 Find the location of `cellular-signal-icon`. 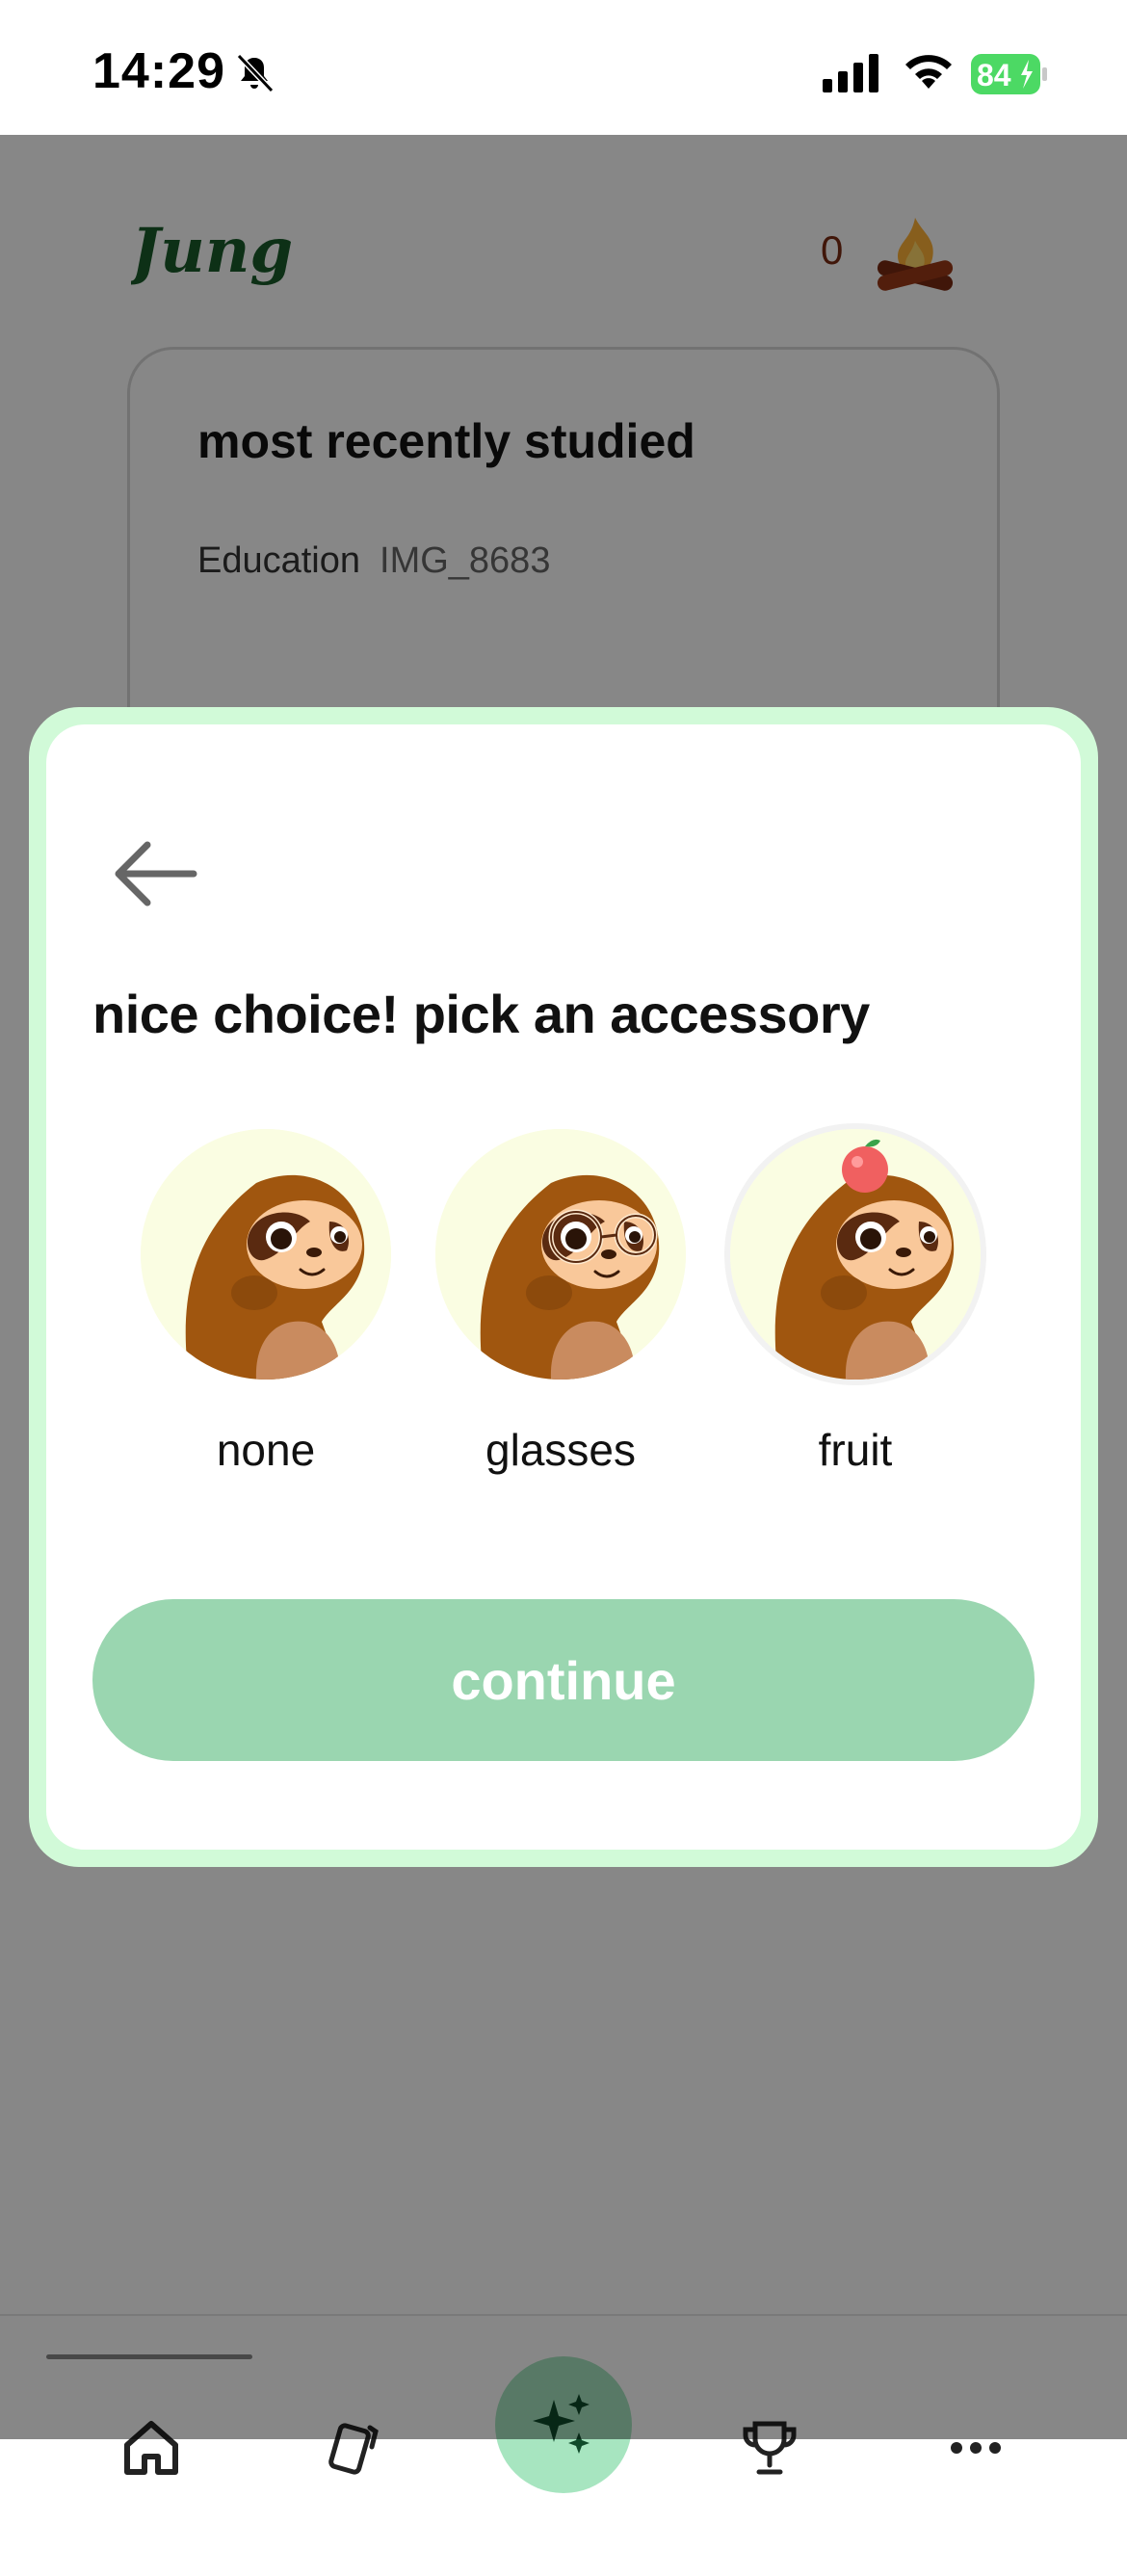

cellular-signal-icon is located at coordinates (850, 73).